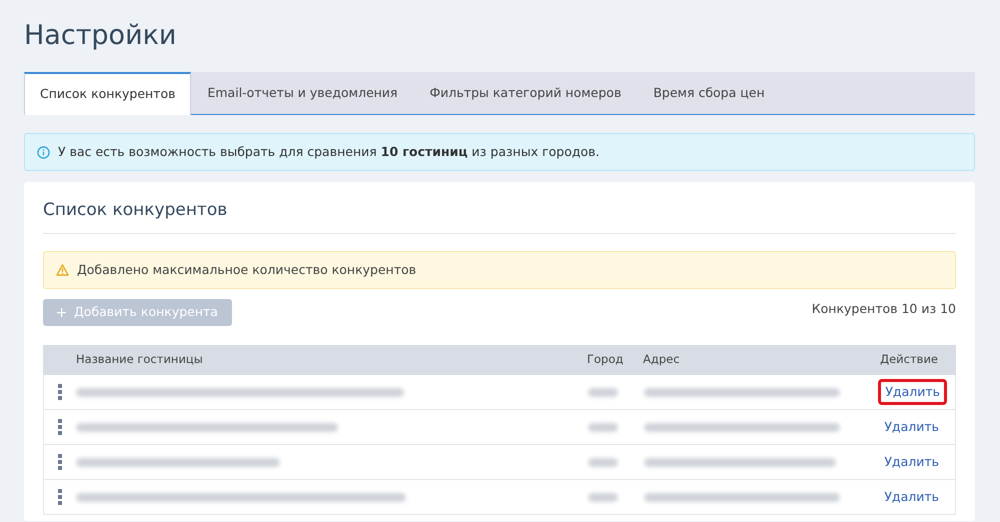  What do you see at coordinates (499, 208) in the screenshot?
I see `card-title: Список конкурентов` at bounding box center [499, 208].